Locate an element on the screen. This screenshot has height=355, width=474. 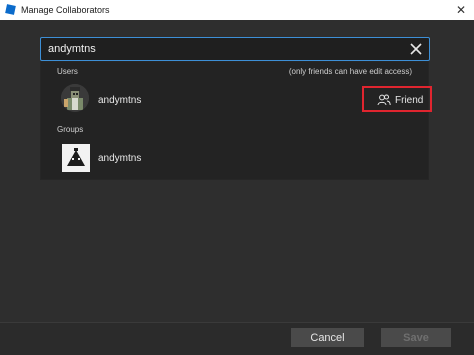
group-name: andymtns is located at coordinates (119, 158).